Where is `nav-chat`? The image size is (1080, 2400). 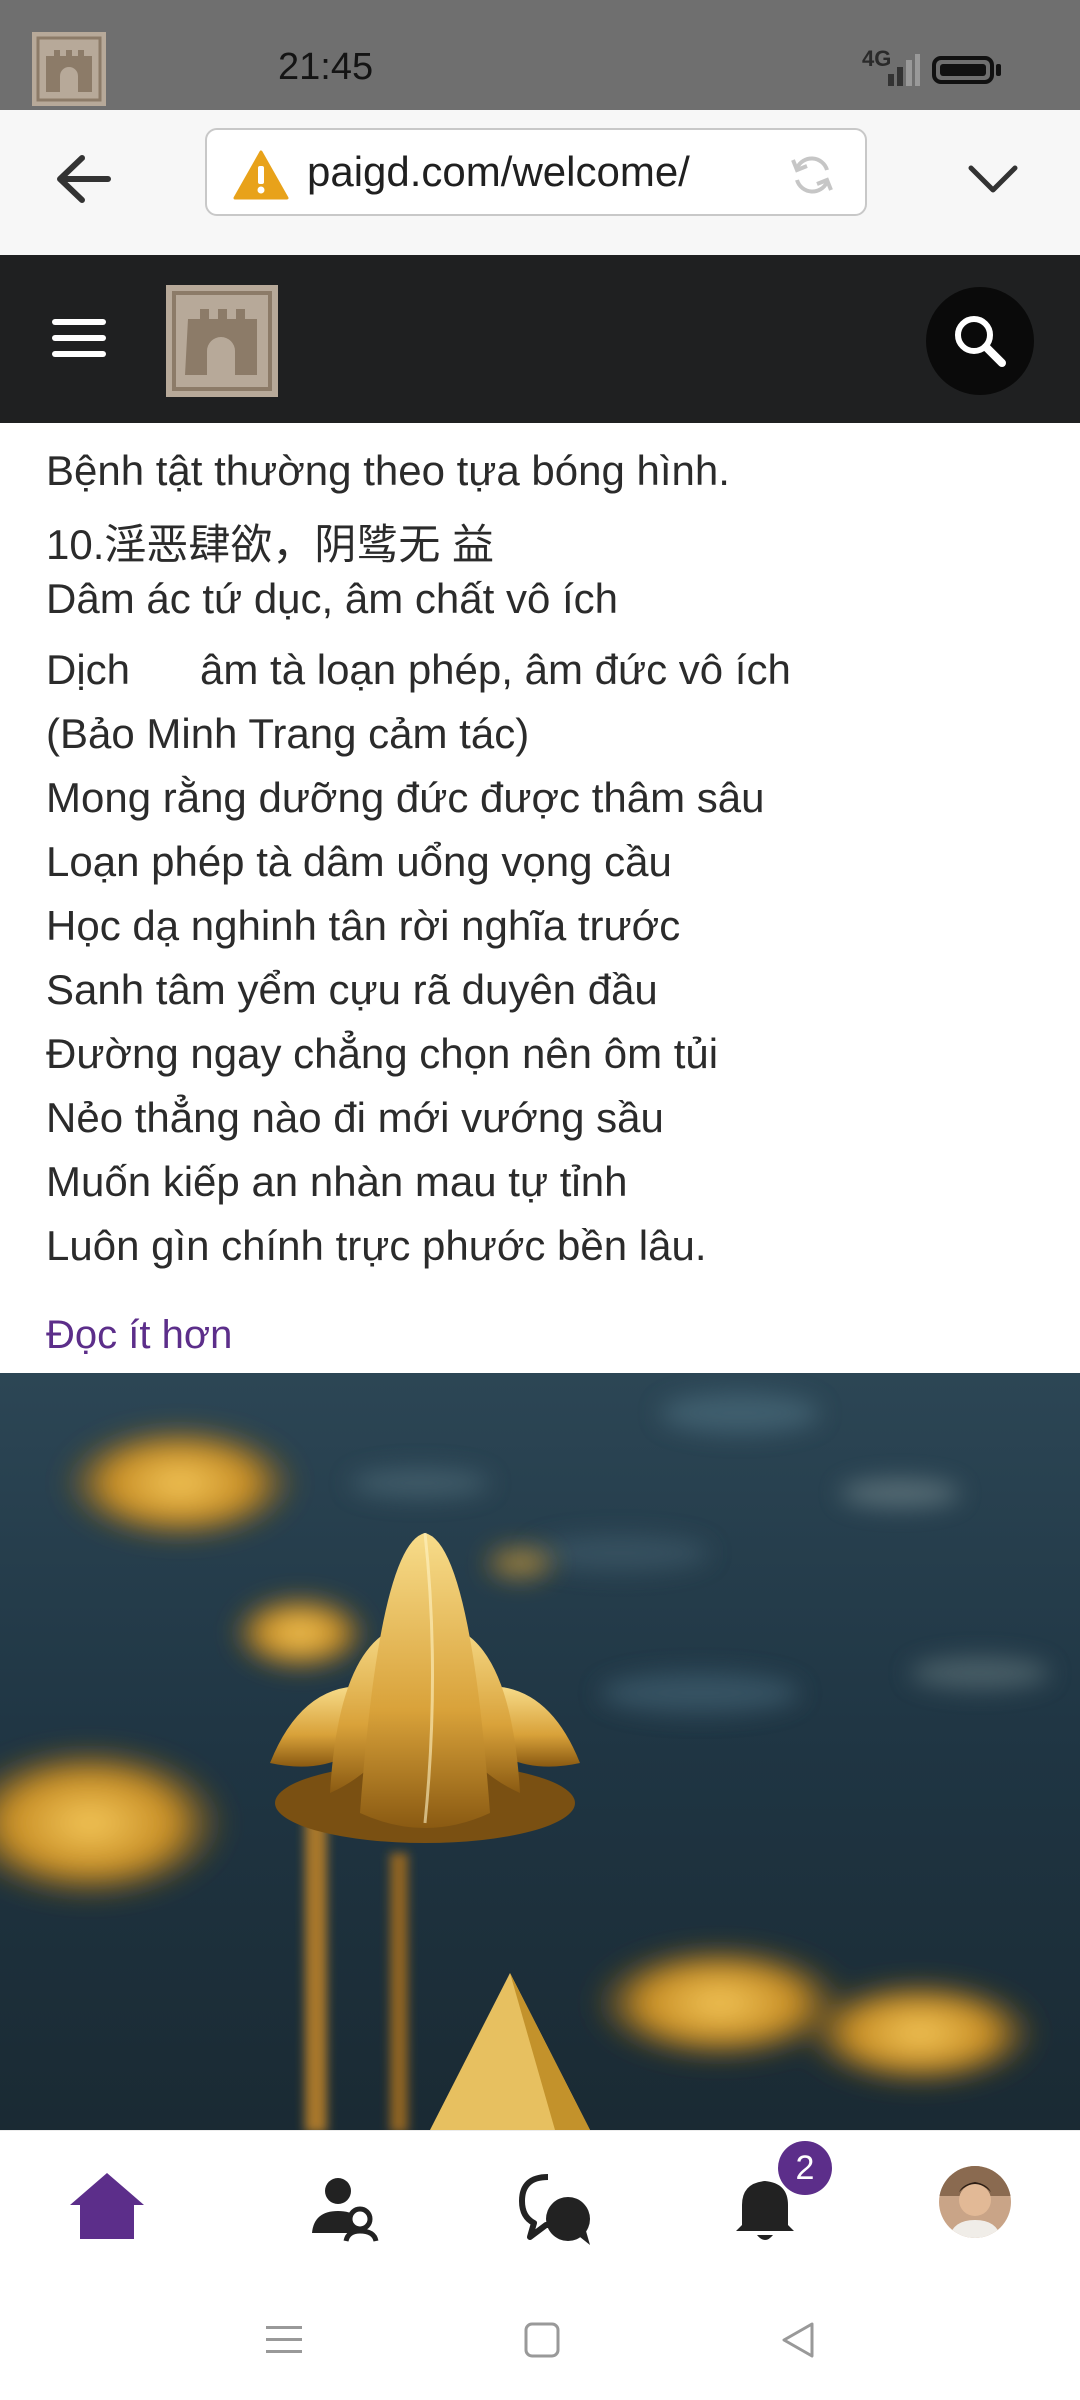
nav-chat is located at coordinates (555, 2206).